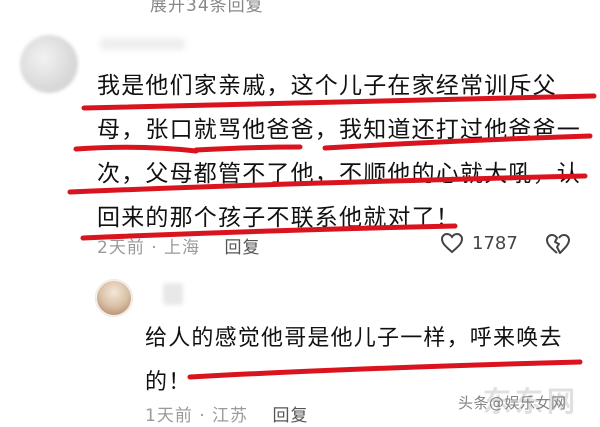 This screenshot has height=427, width=600. What do you see at coordinates (354, 338) in the screenshot?
I see `reply-line: 给人的感觉他哥是他儿子一样，呼来唤去` at bounding box center [354, 338].